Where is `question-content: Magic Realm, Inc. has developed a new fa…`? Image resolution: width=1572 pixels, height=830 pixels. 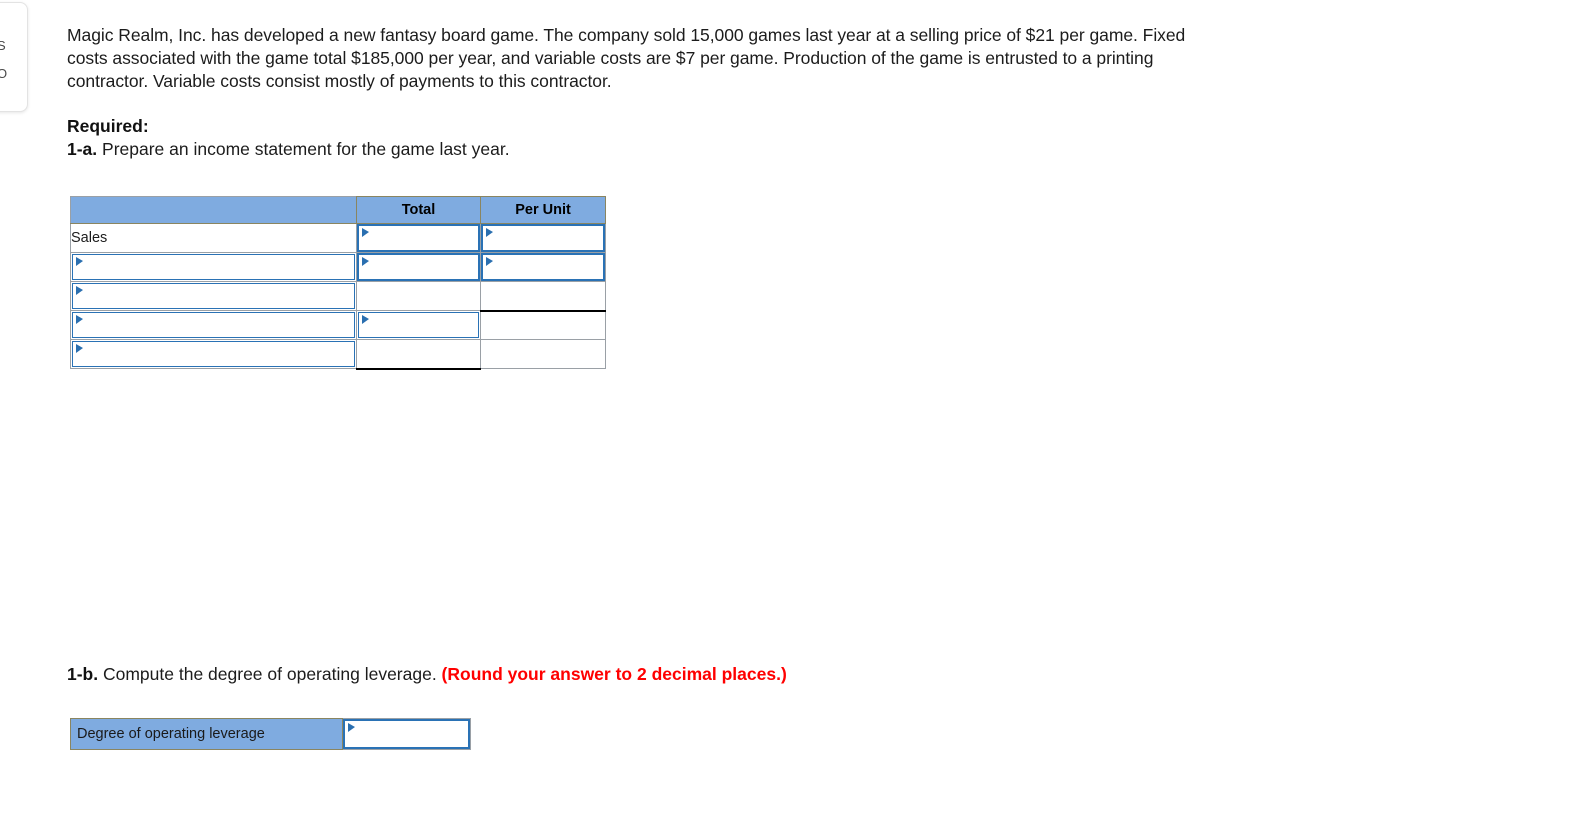
question-content: Magic Realm, Inc. has developed a new fa… is located at coordinates (647, 92).